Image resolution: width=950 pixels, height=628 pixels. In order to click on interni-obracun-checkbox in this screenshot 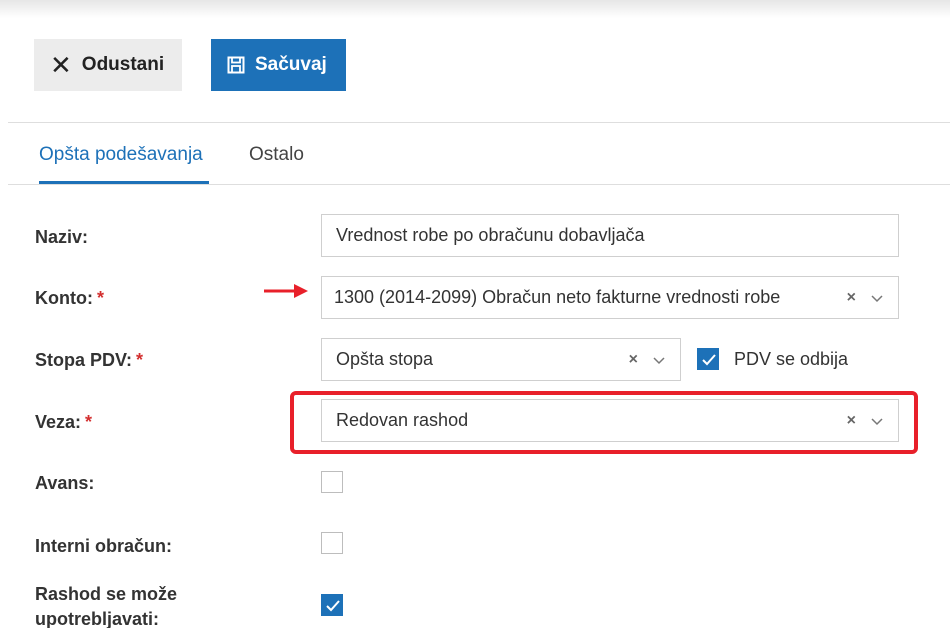, I will do `click(332, 543)`.